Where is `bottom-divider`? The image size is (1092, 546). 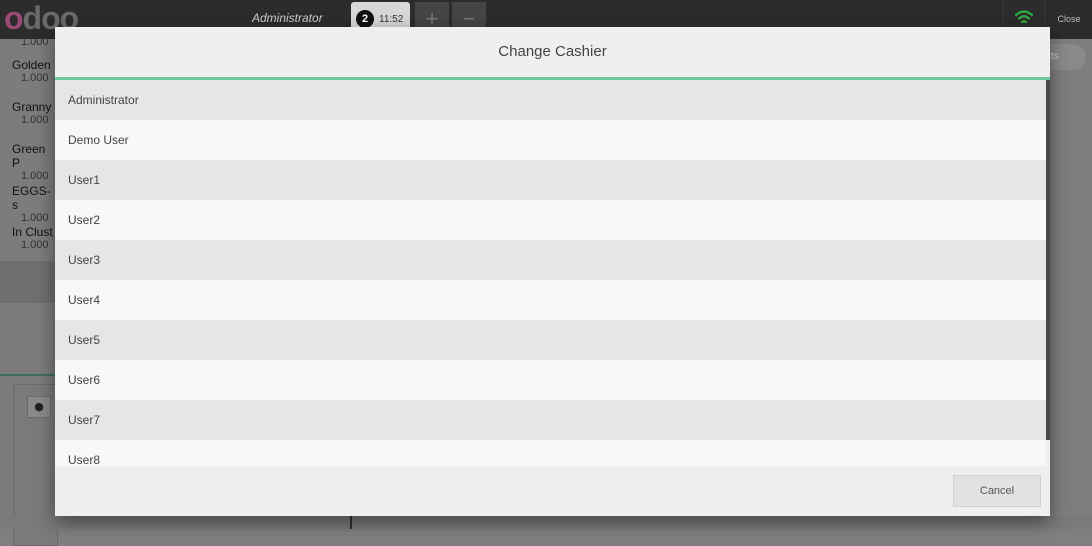 bottom-divider is located at coordinates (351, 522).